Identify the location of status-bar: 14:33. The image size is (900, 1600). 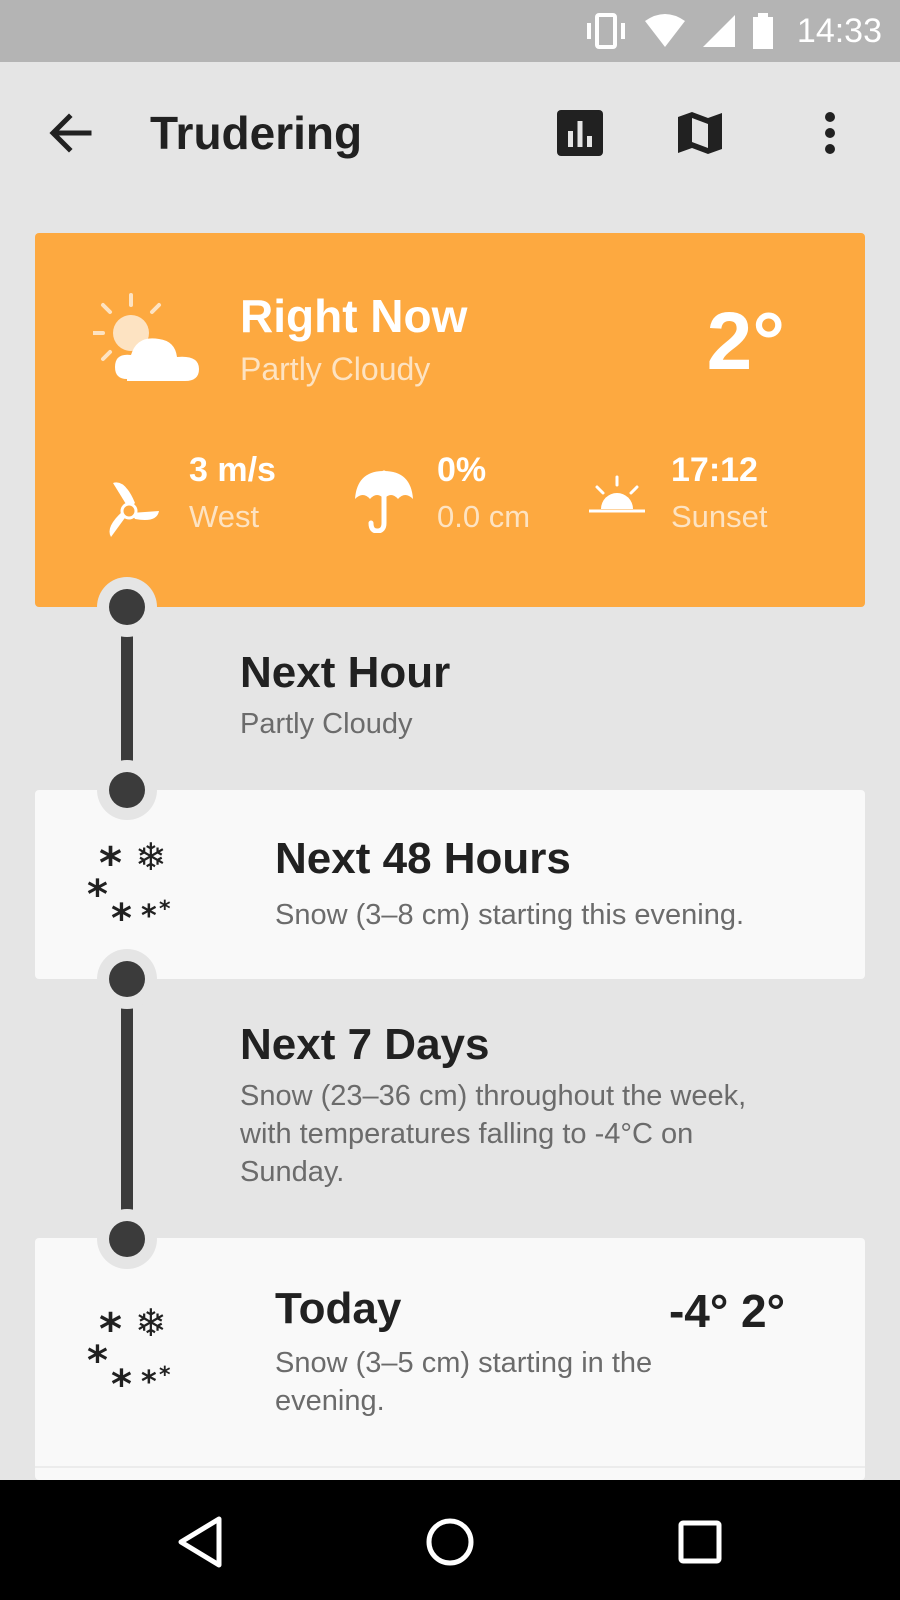
(450, 31).